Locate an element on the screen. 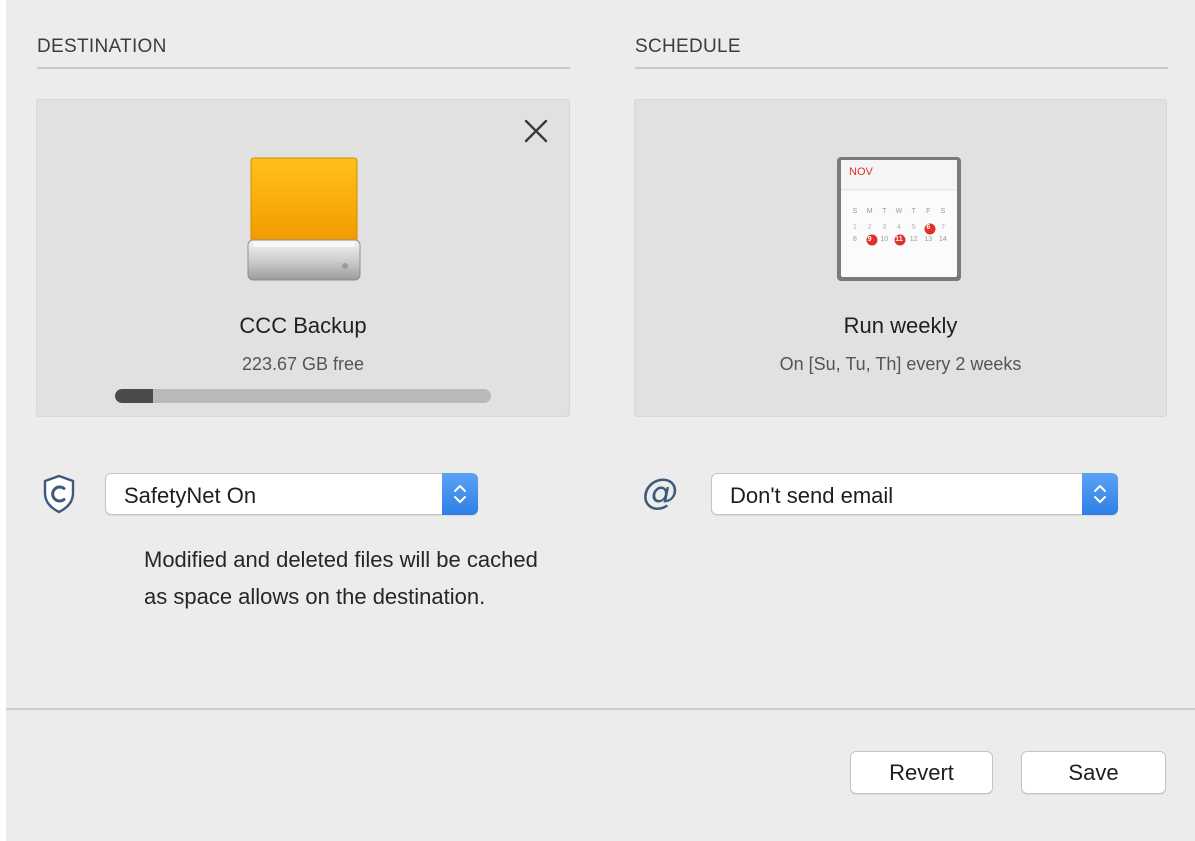 This screenshot has height=841, width=1195. calendar-day: 7 is located at coordinates (942, 227).